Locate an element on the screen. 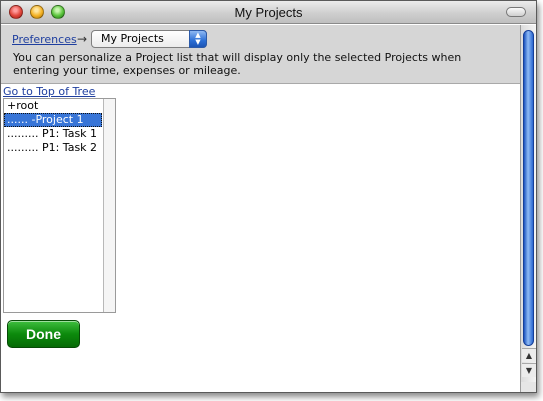 The width and height of the screenshot is (543, 401). preferences-link: Preferences is located at coordinates (44, 39).